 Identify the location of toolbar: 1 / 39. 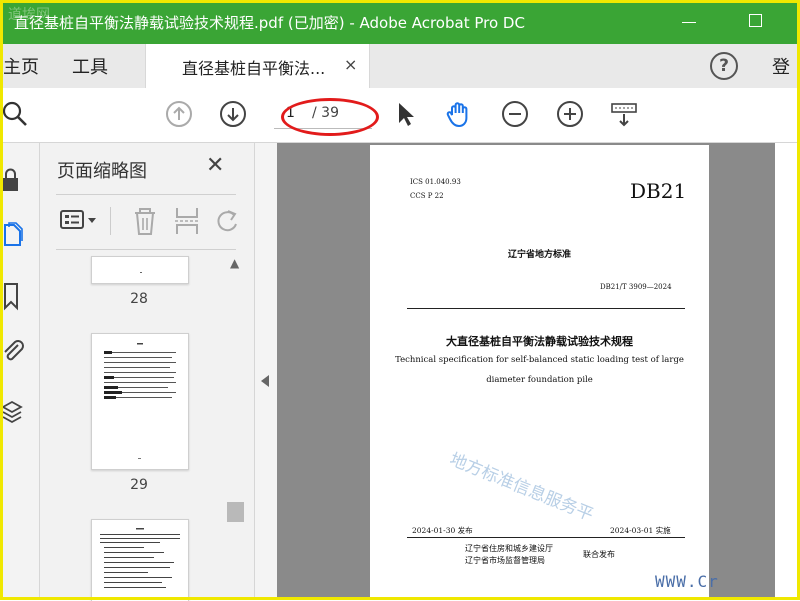
(400, 115).